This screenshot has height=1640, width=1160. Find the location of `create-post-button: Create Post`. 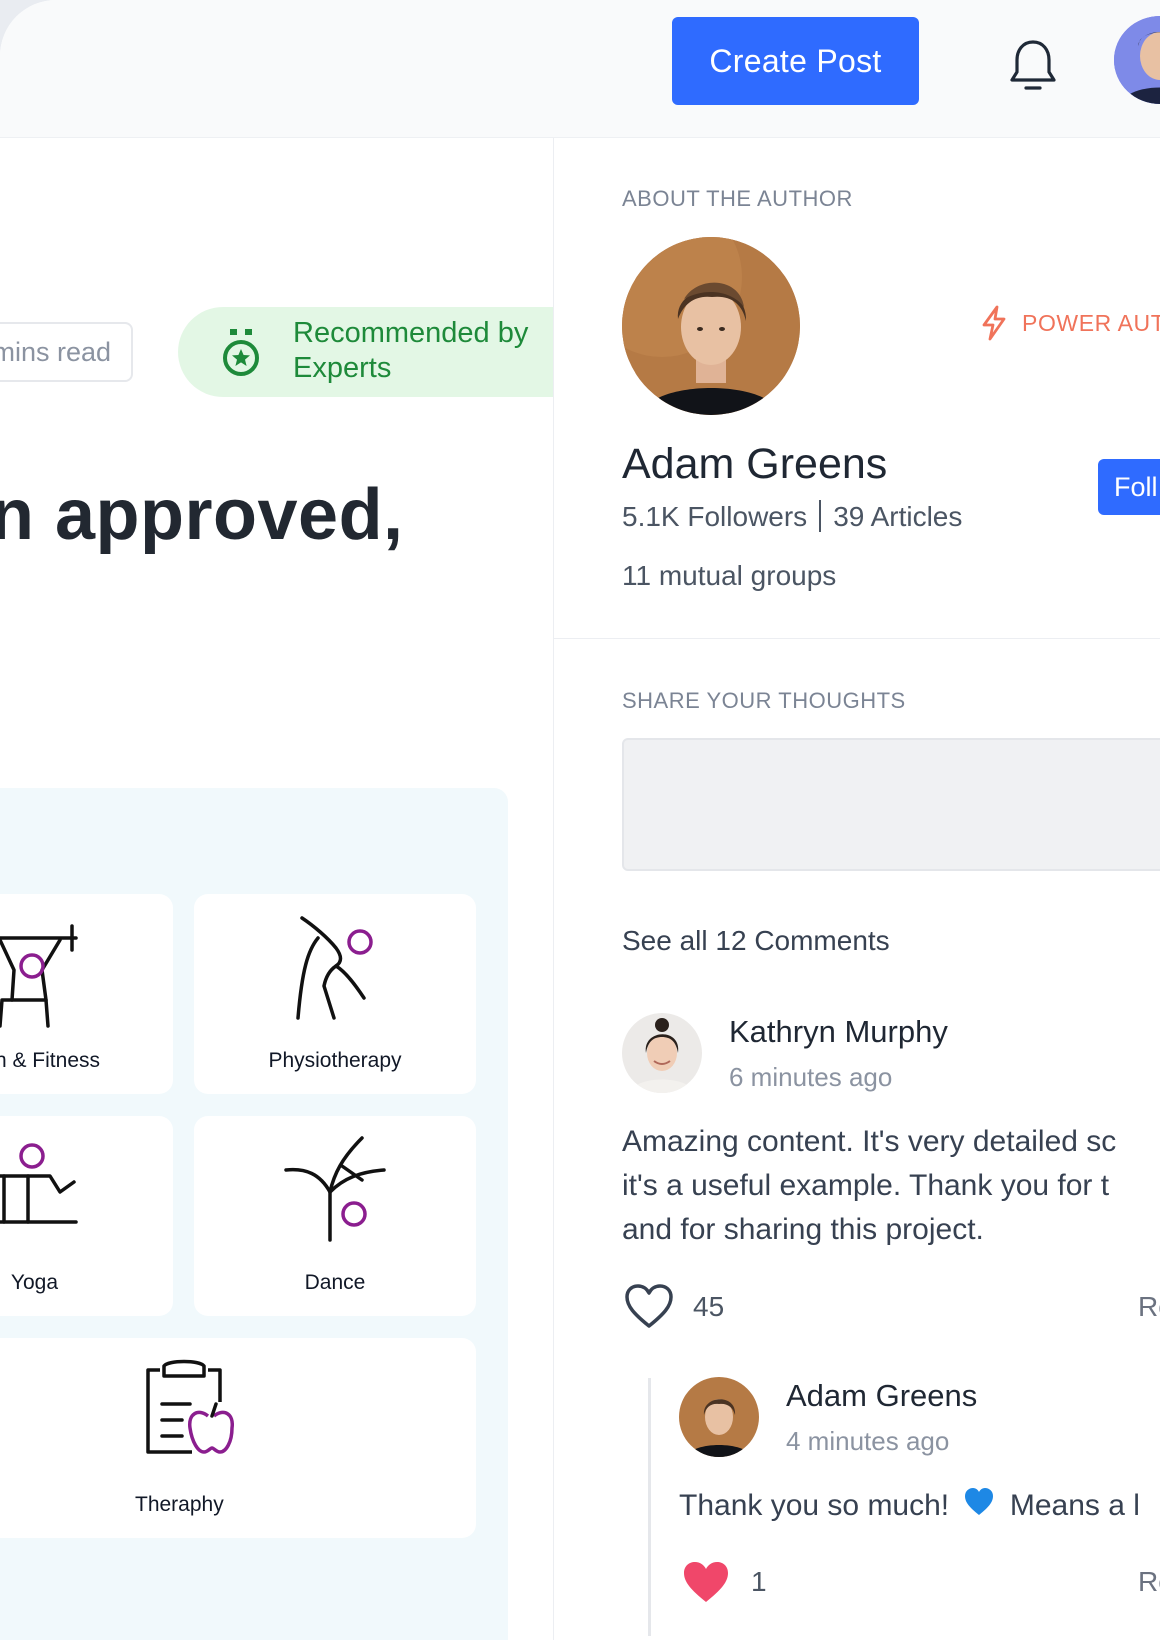

create-post-button: Create Post is located at coordinates (795, 61).